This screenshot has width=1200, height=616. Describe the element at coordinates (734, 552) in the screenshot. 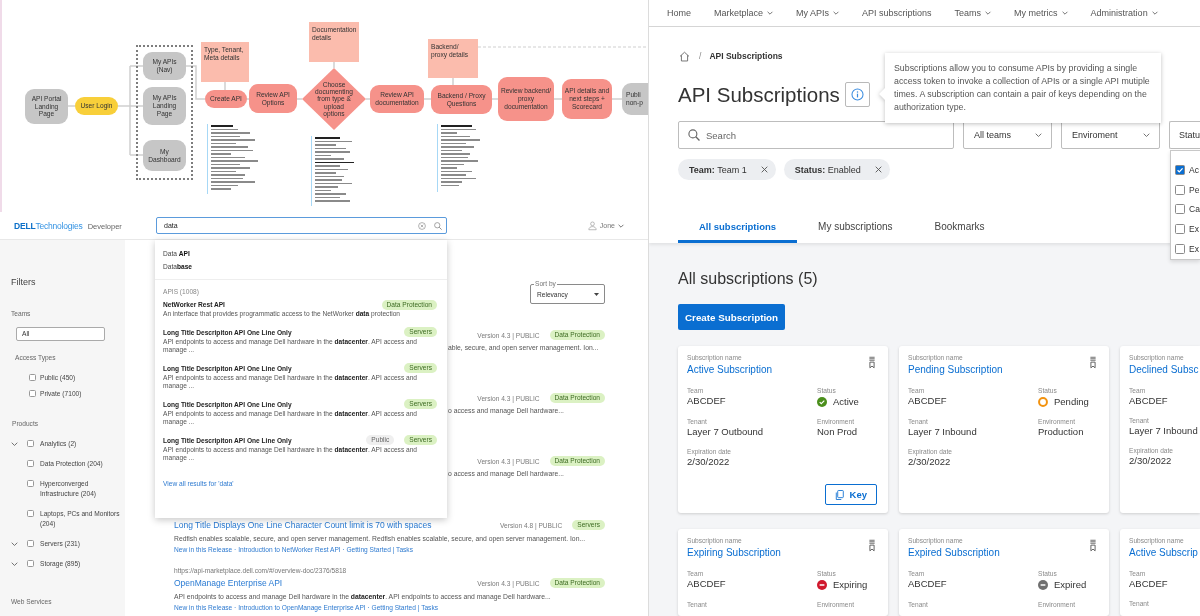

I see `subscription-name-link: Expiring Subscription` at that location.